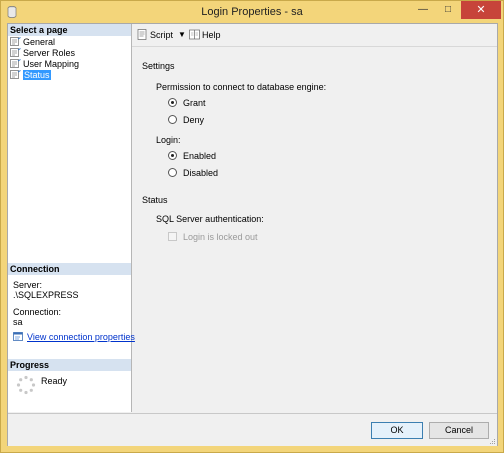  What do you see at coordinates (172, 172) in the screenshot?
I see `disabled-radio` at bounding box center [172, 172].